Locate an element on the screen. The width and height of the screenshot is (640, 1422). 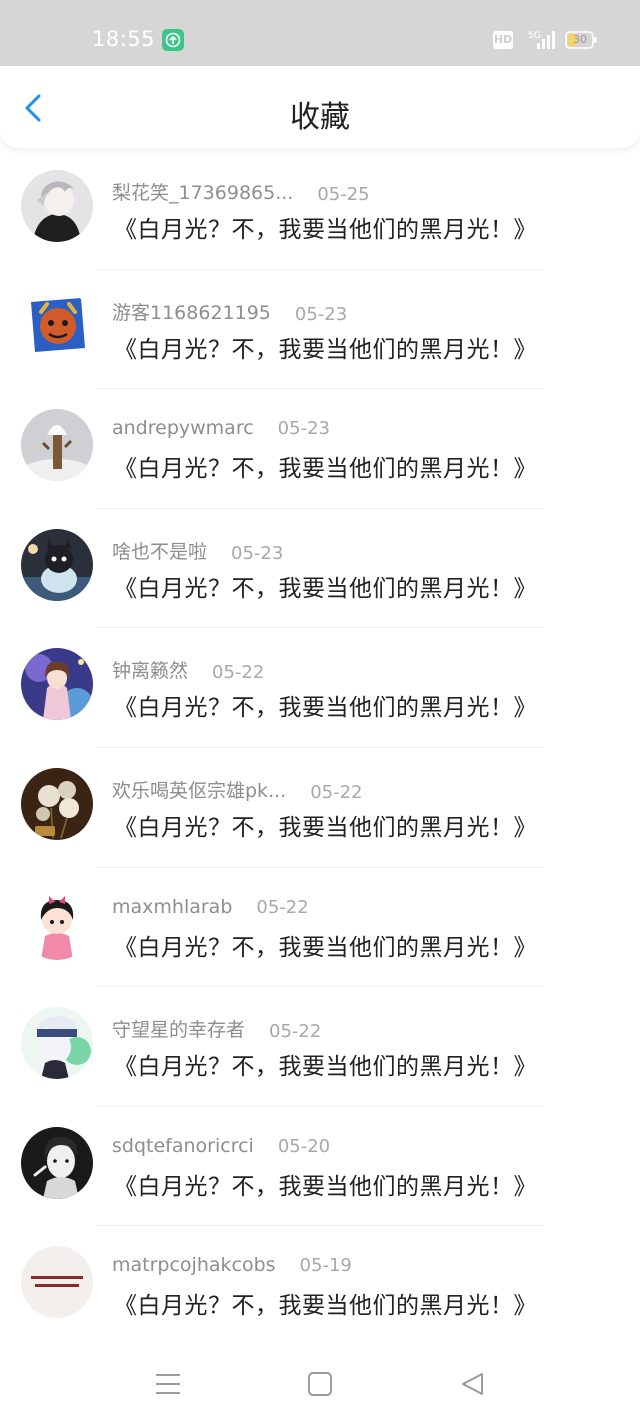
item-meta: 守望星的幸存者 05-22 is located at coordinates (216, 1028).